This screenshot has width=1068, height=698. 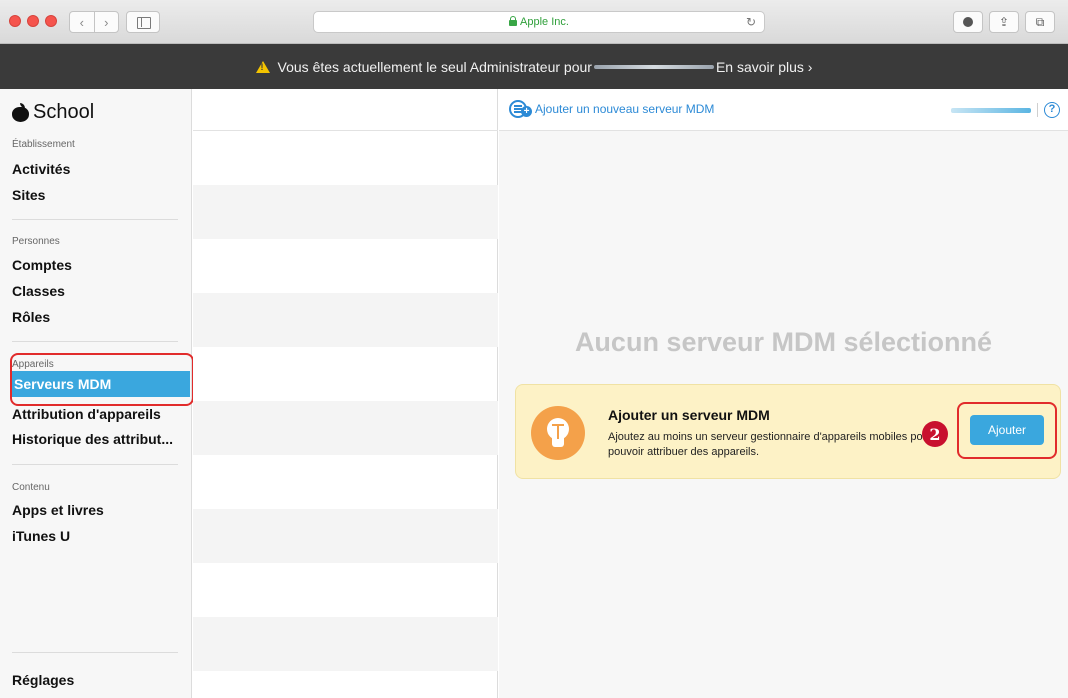 What do you see at coordinates (143, 22) in the screenshot?
I see `sidebar-toggle-icon` at bounding box center [143, 22].